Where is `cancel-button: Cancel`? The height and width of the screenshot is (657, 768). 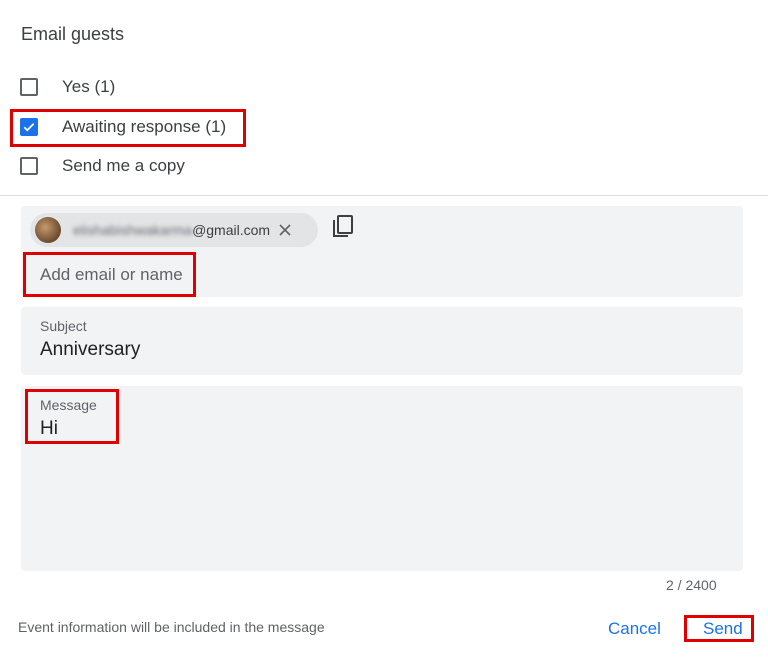
cancel-button: Cancel is located at coordinates (634, 629).